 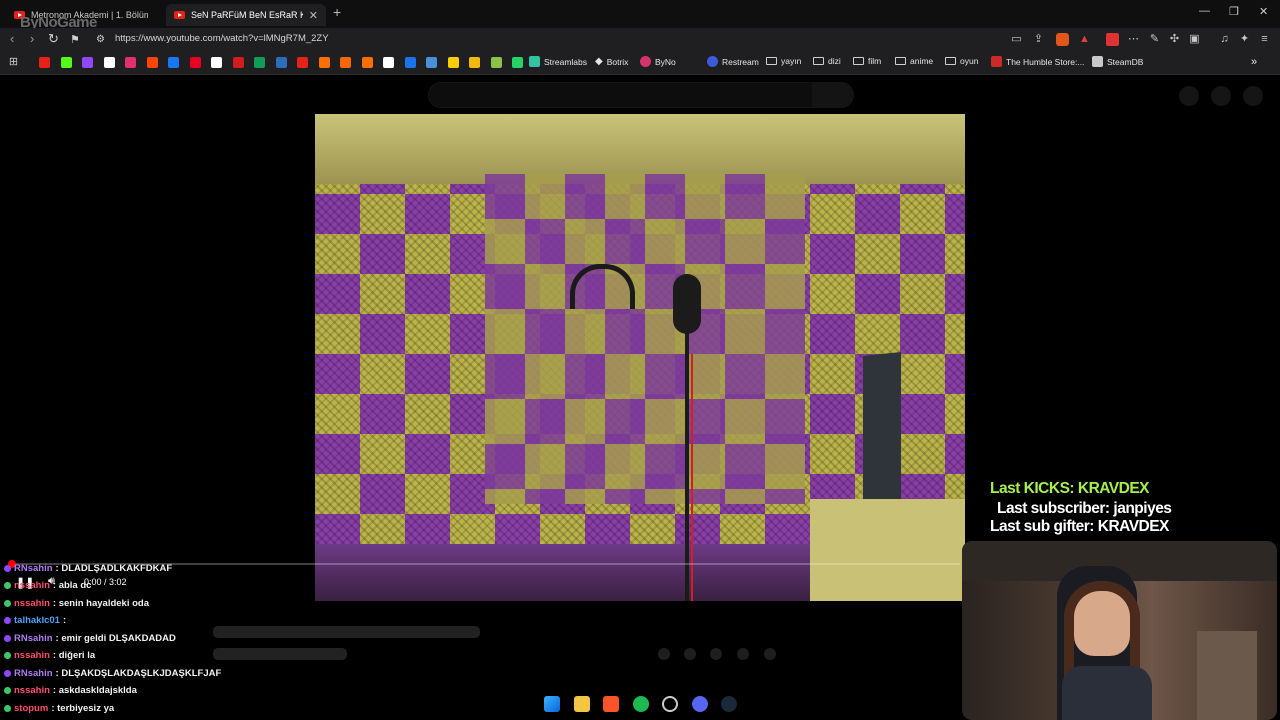 What do you see at coordinates (66, 62) in the screenshot?
I see `kick-icon` at bounding box center [66, 62].